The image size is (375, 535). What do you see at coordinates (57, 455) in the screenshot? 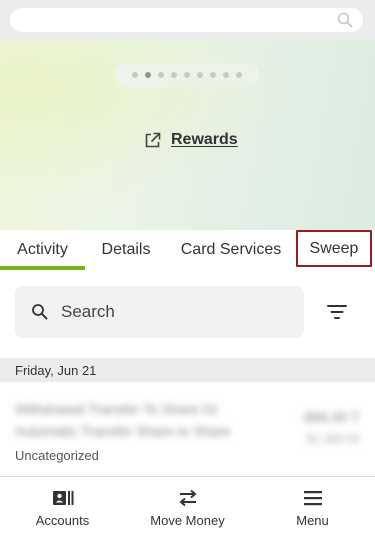
I see `transaction-category: Uncategorized` at bounding box center [57, 455].